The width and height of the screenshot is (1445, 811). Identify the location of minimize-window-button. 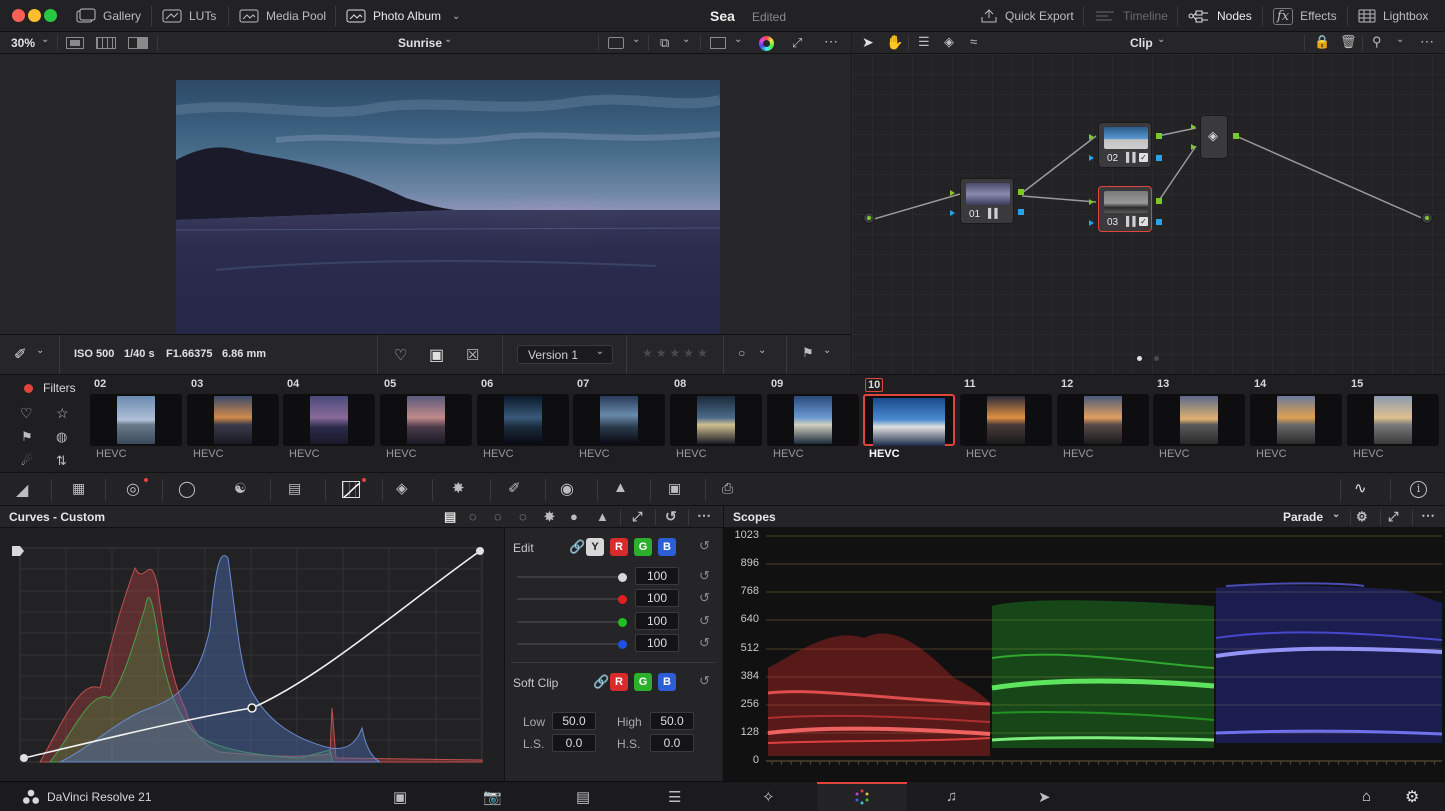
(34, 15).